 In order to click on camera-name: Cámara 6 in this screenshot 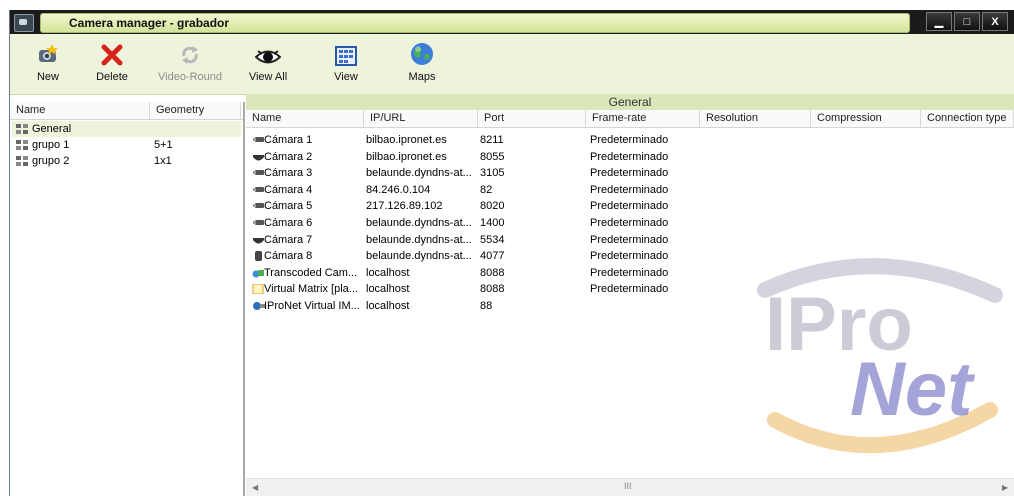, I will do `click(288, 223)`.